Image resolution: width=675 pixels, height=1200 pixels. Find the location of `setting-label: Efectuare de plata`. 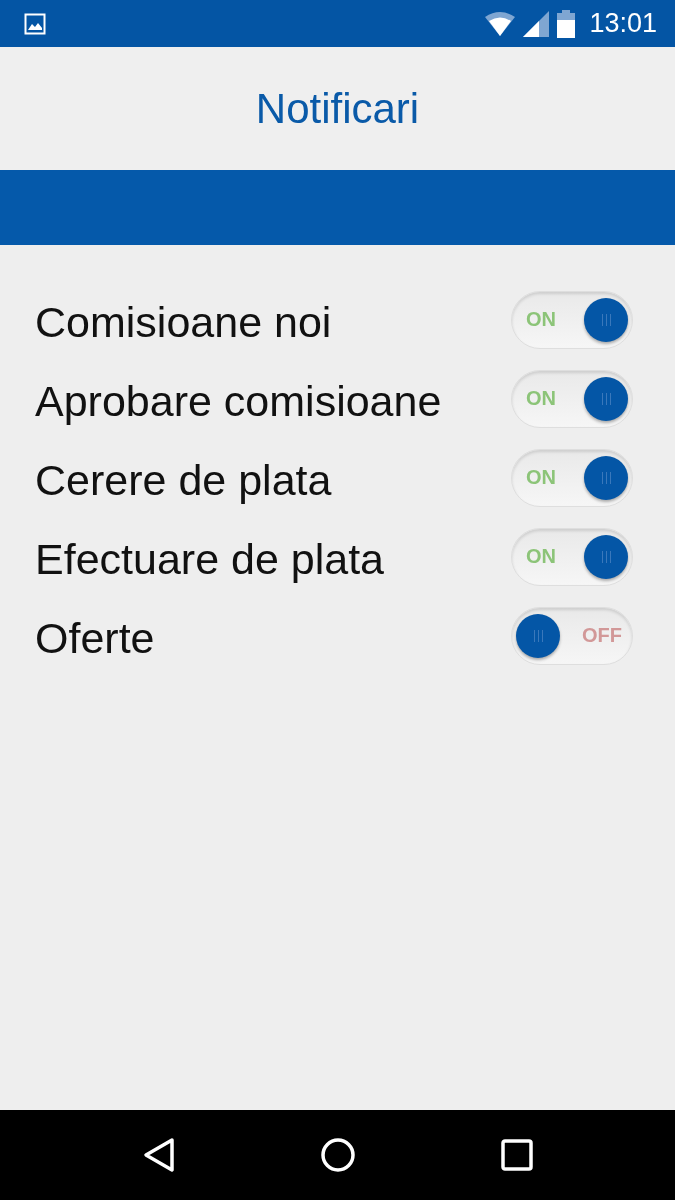

setting-label: Efectuare de plata is located at coordinates (210, 559).